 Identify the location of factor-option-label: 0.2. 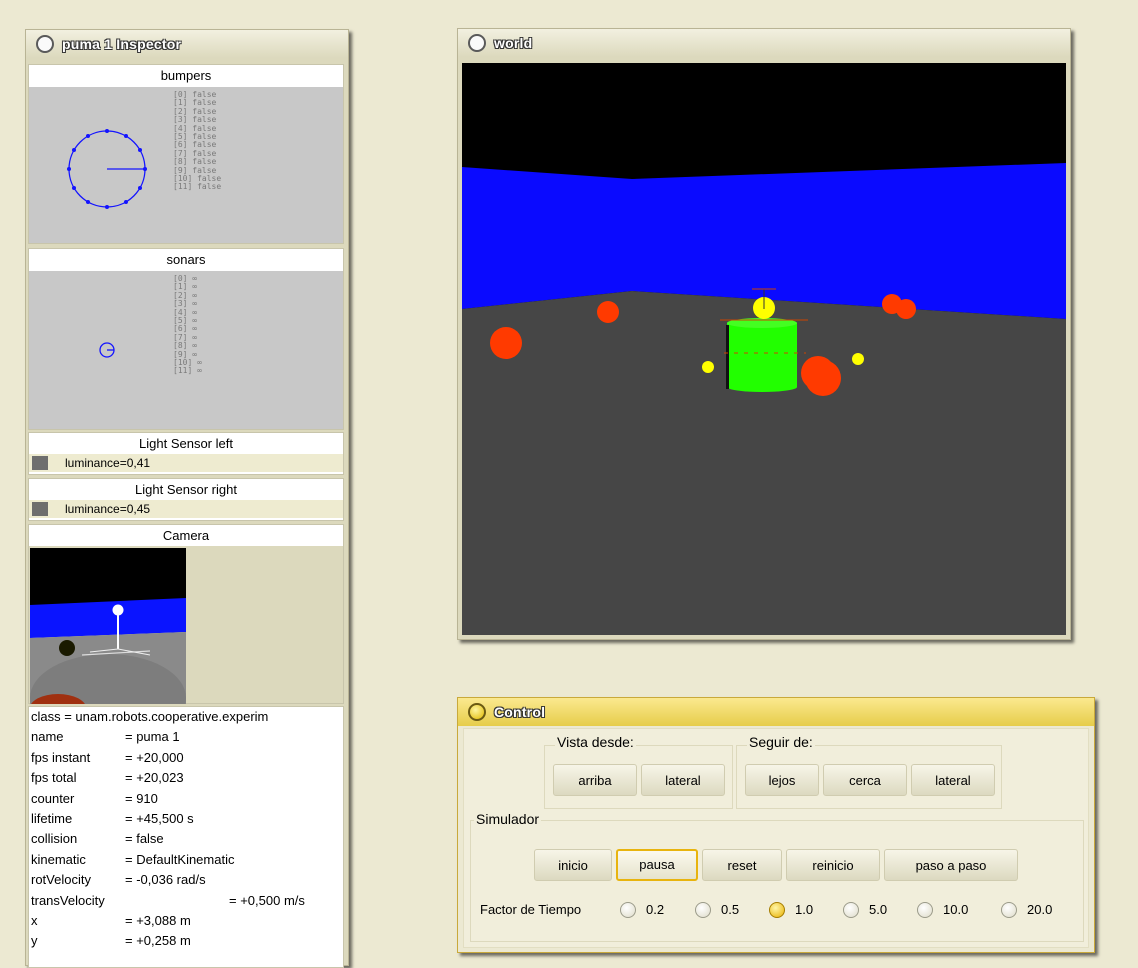
(655, 909).